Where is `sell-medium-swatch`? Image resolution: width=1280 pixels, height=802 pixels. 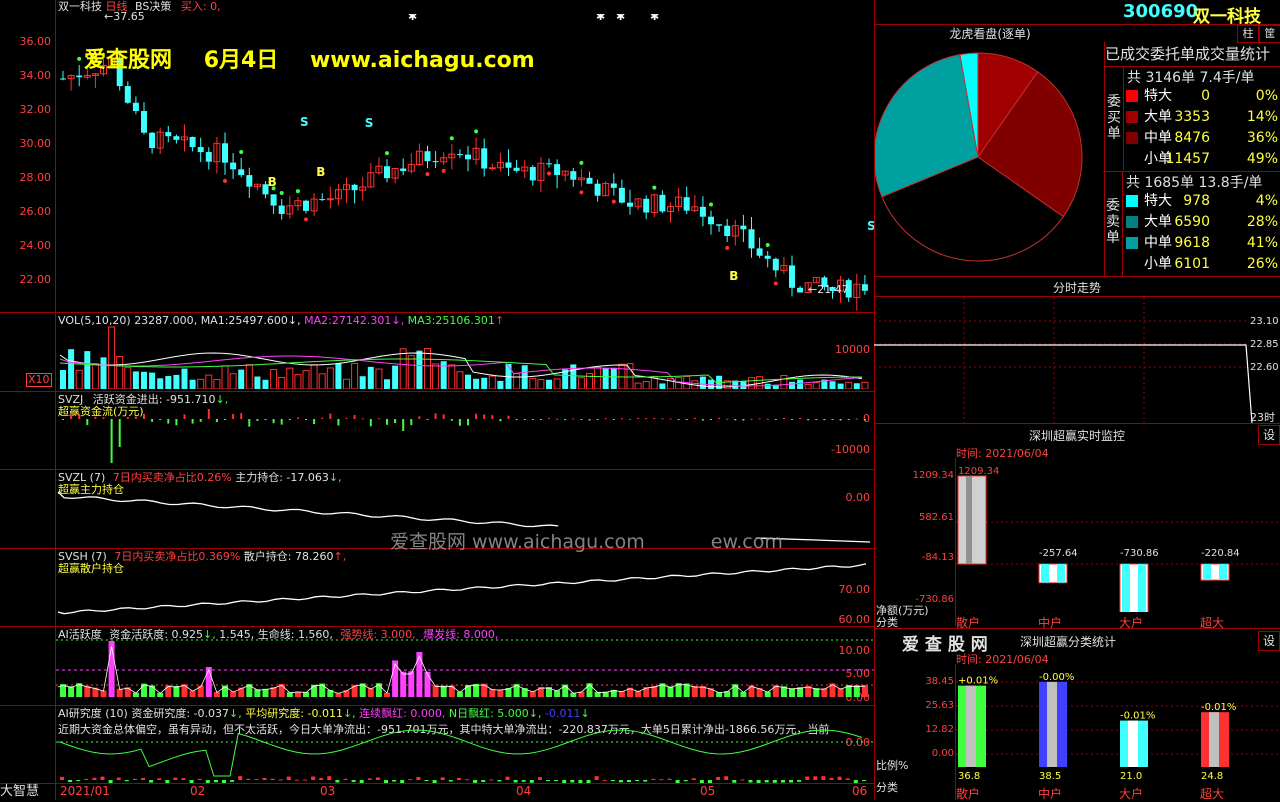
sell-medium-swatch is located at coordinates (1132, 243).